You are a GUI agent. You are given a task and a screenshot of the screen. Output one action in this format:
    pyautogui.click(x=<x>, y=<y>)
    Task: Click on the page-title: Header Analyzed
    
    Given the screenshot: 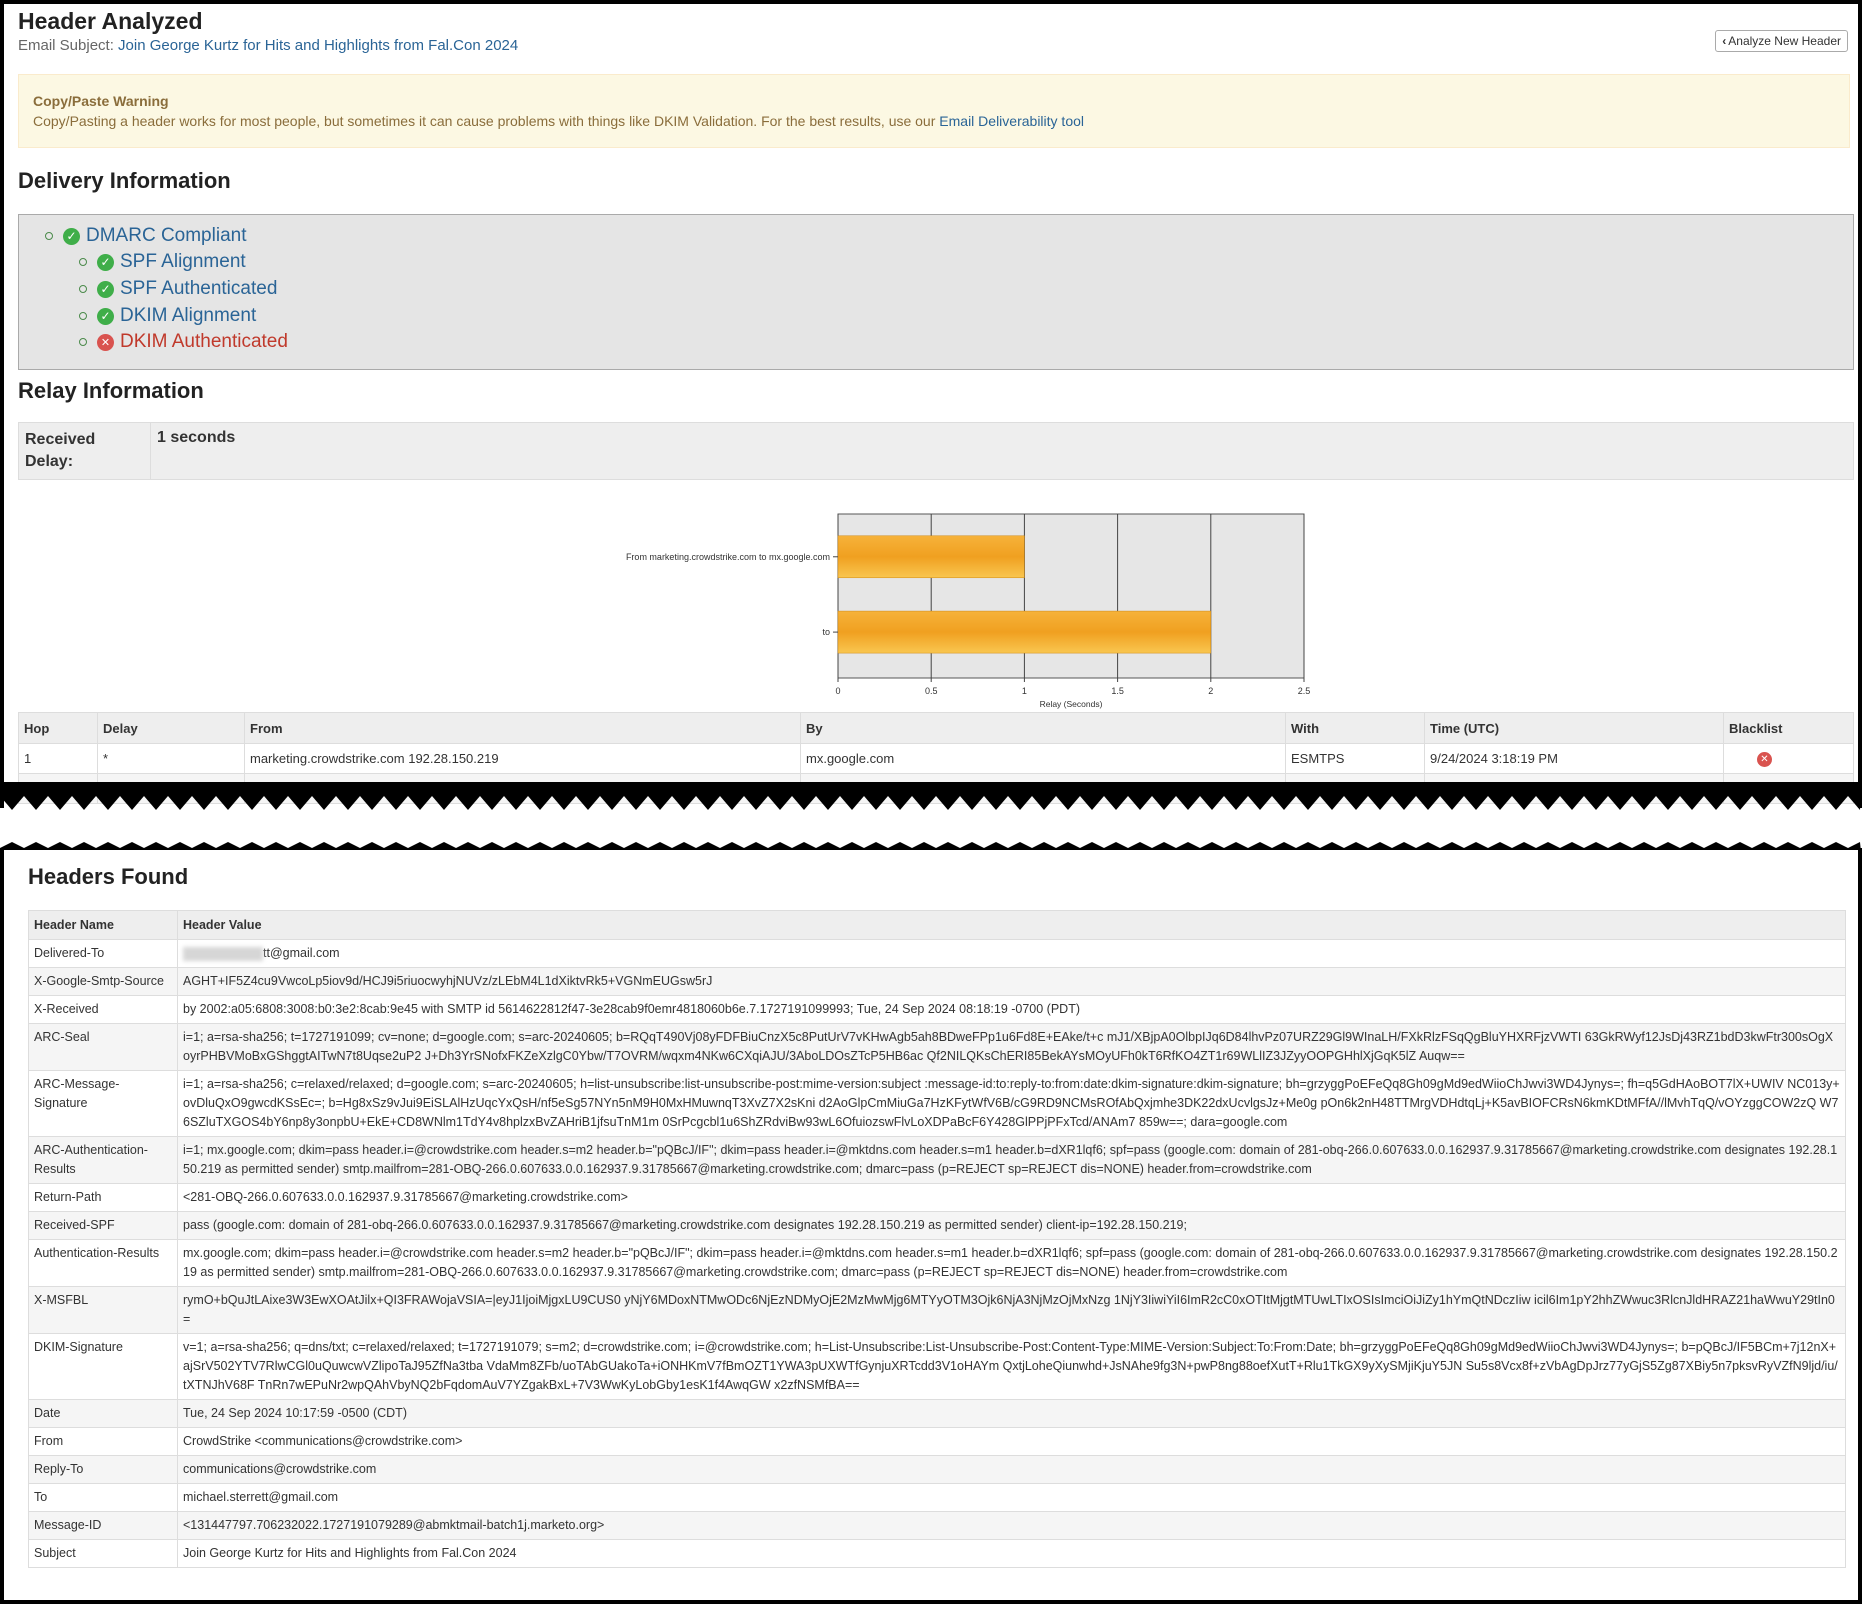 What is the action you would take?
    pyautogui.click(x=110, y=21)
    